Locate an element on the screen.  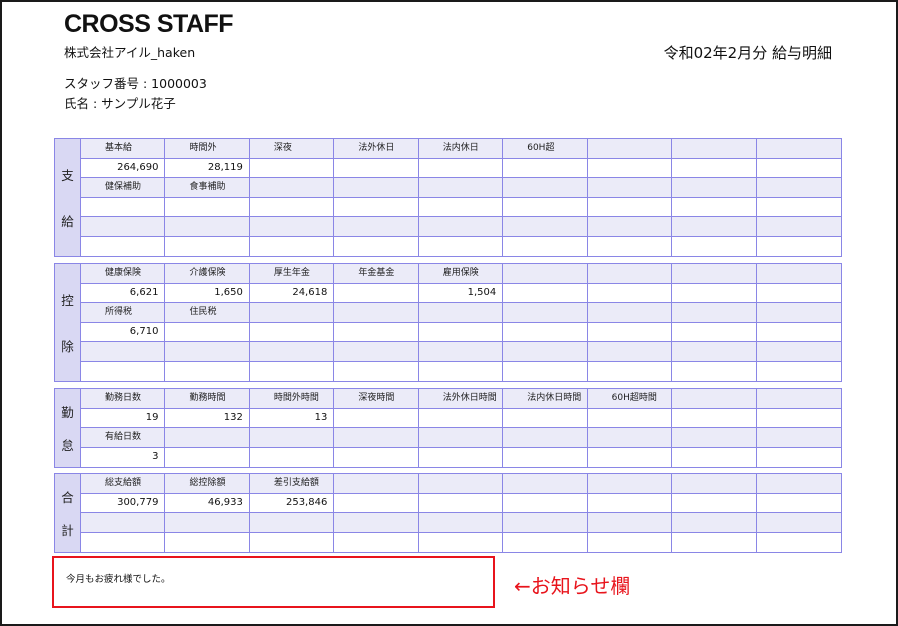
item-label-cell: 法外休日 is located at coordinates (376, 149).